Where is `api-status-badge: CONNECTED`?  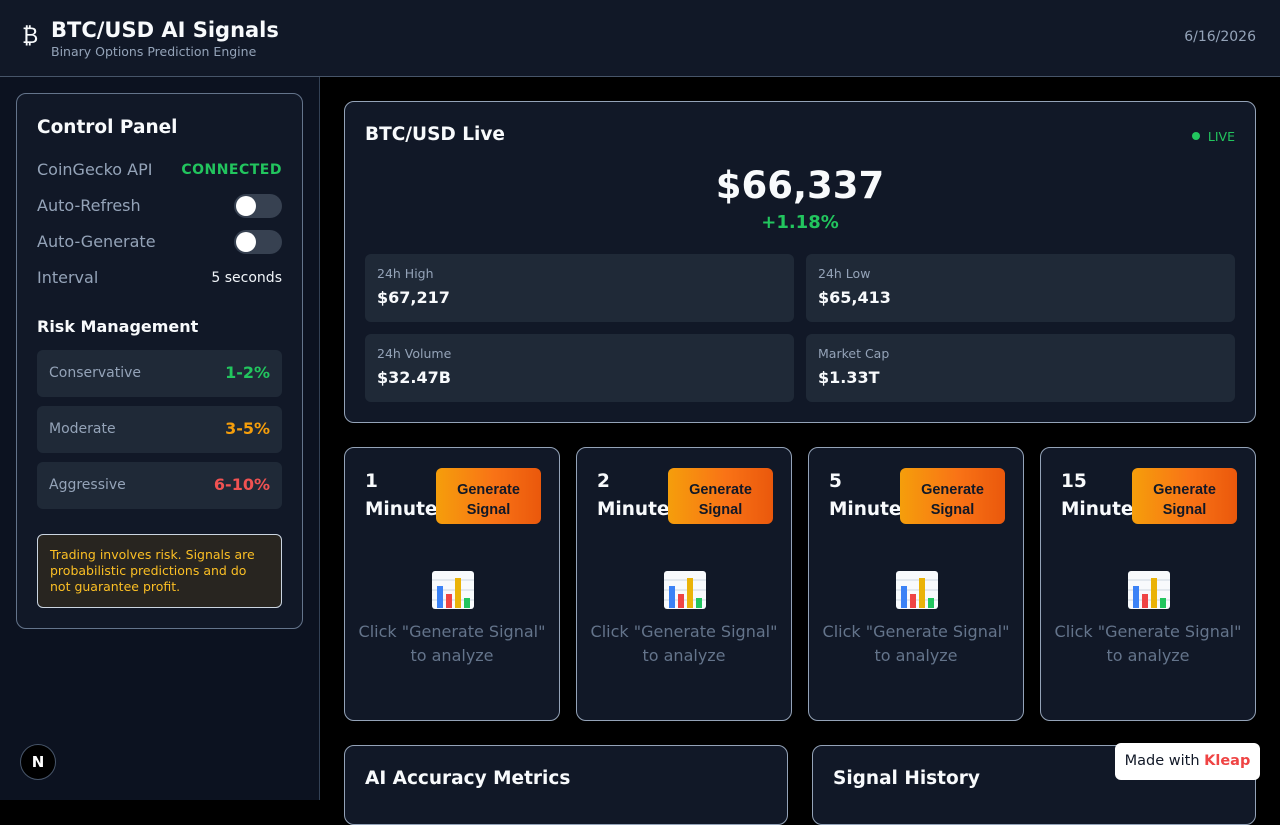 api-status-badge: CONNECTED is located at coordinates (231, 170).